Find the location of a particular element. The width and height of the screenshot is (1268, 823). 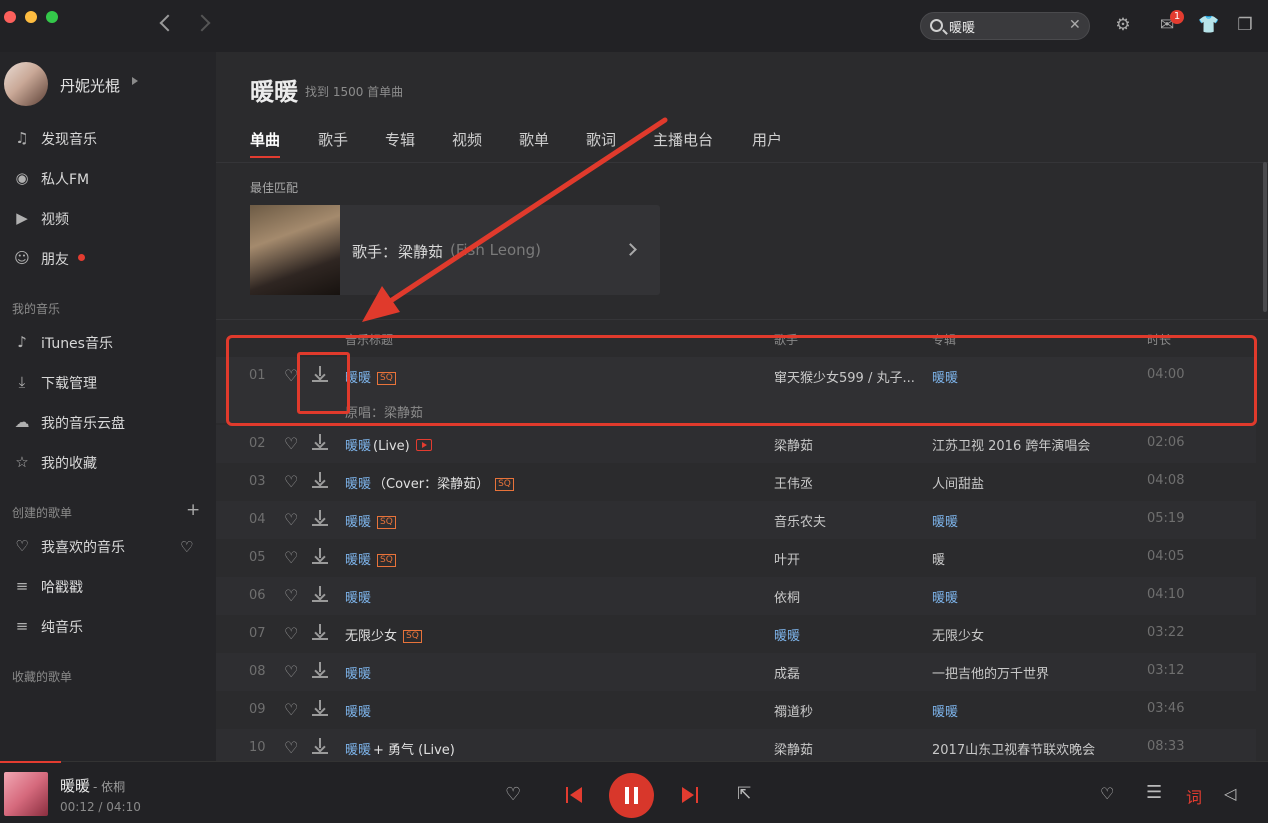

now-playing-cover is located at coordinates (26, 794).